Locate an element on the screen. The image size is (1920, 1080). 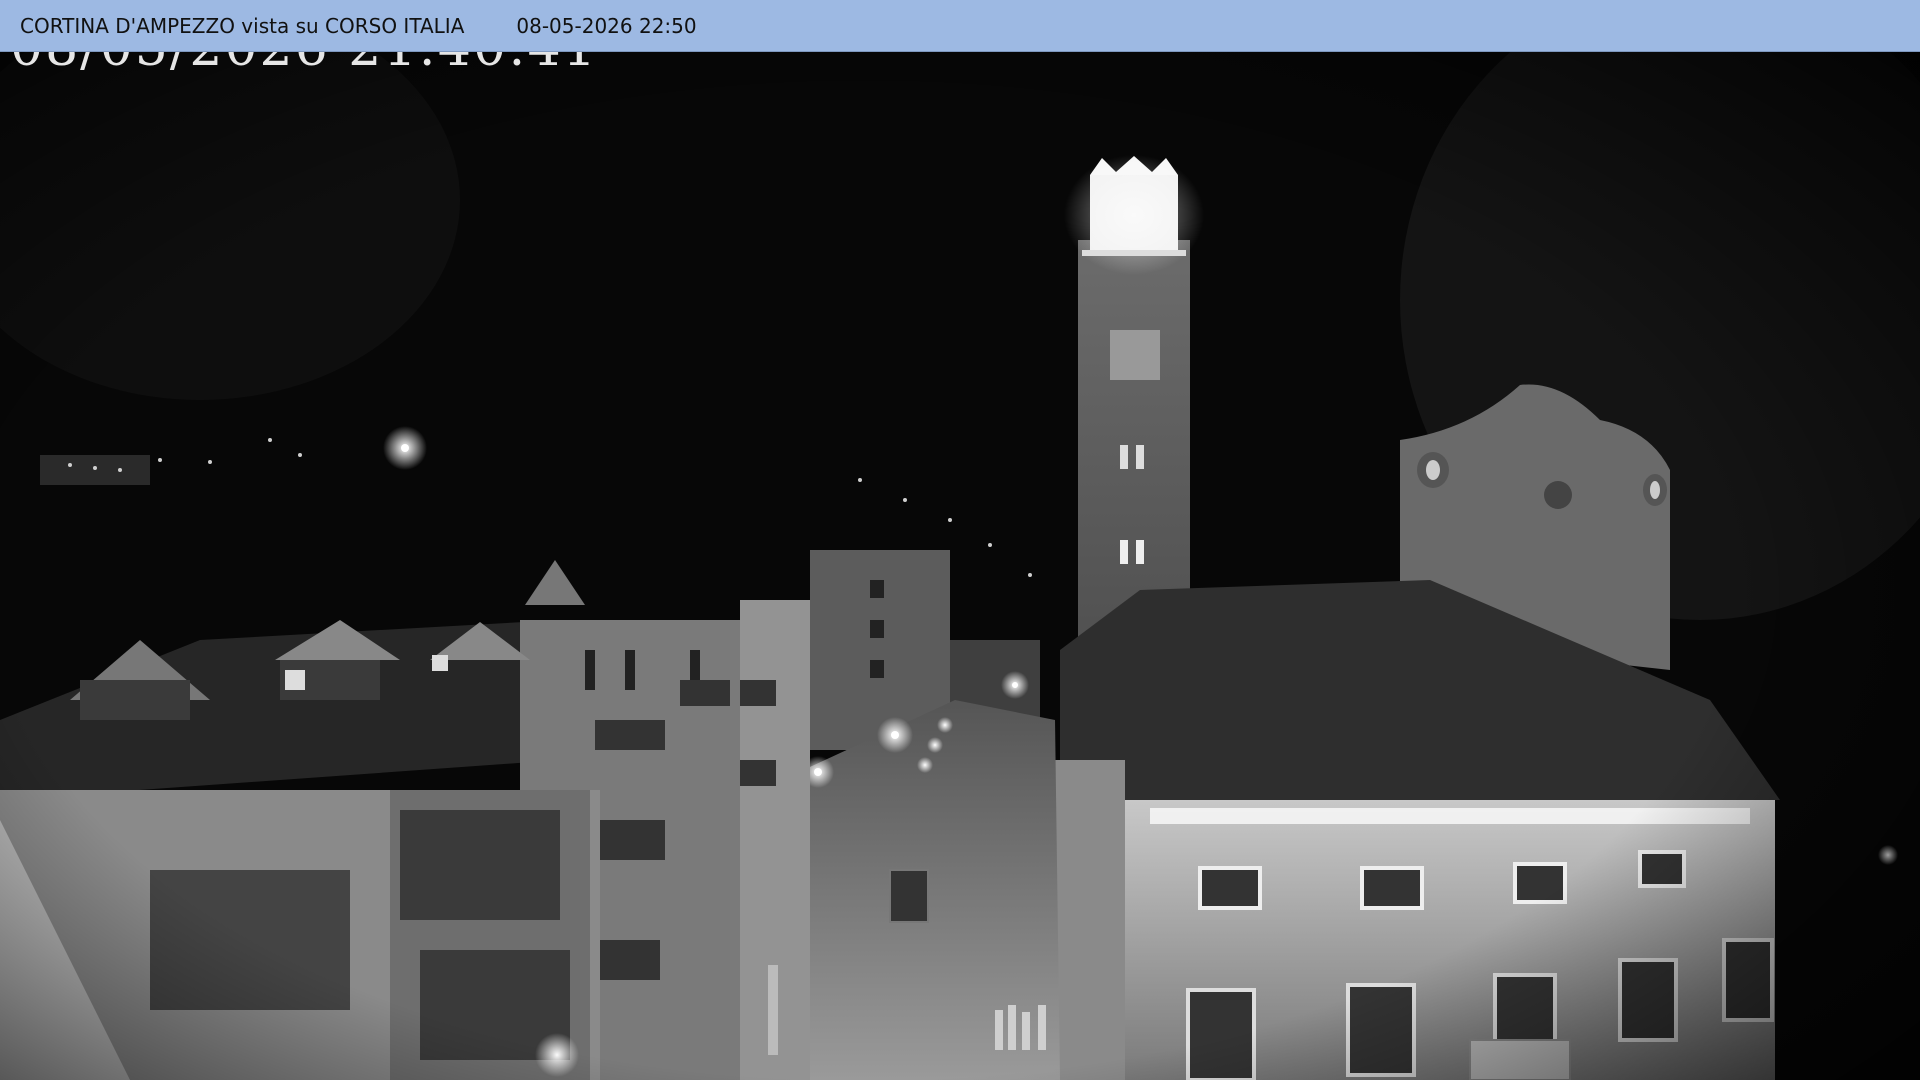
webcam-title: CORTINA D'AMPEZZO vista su CORSO ITALIA is located at coordinates (242, 25).